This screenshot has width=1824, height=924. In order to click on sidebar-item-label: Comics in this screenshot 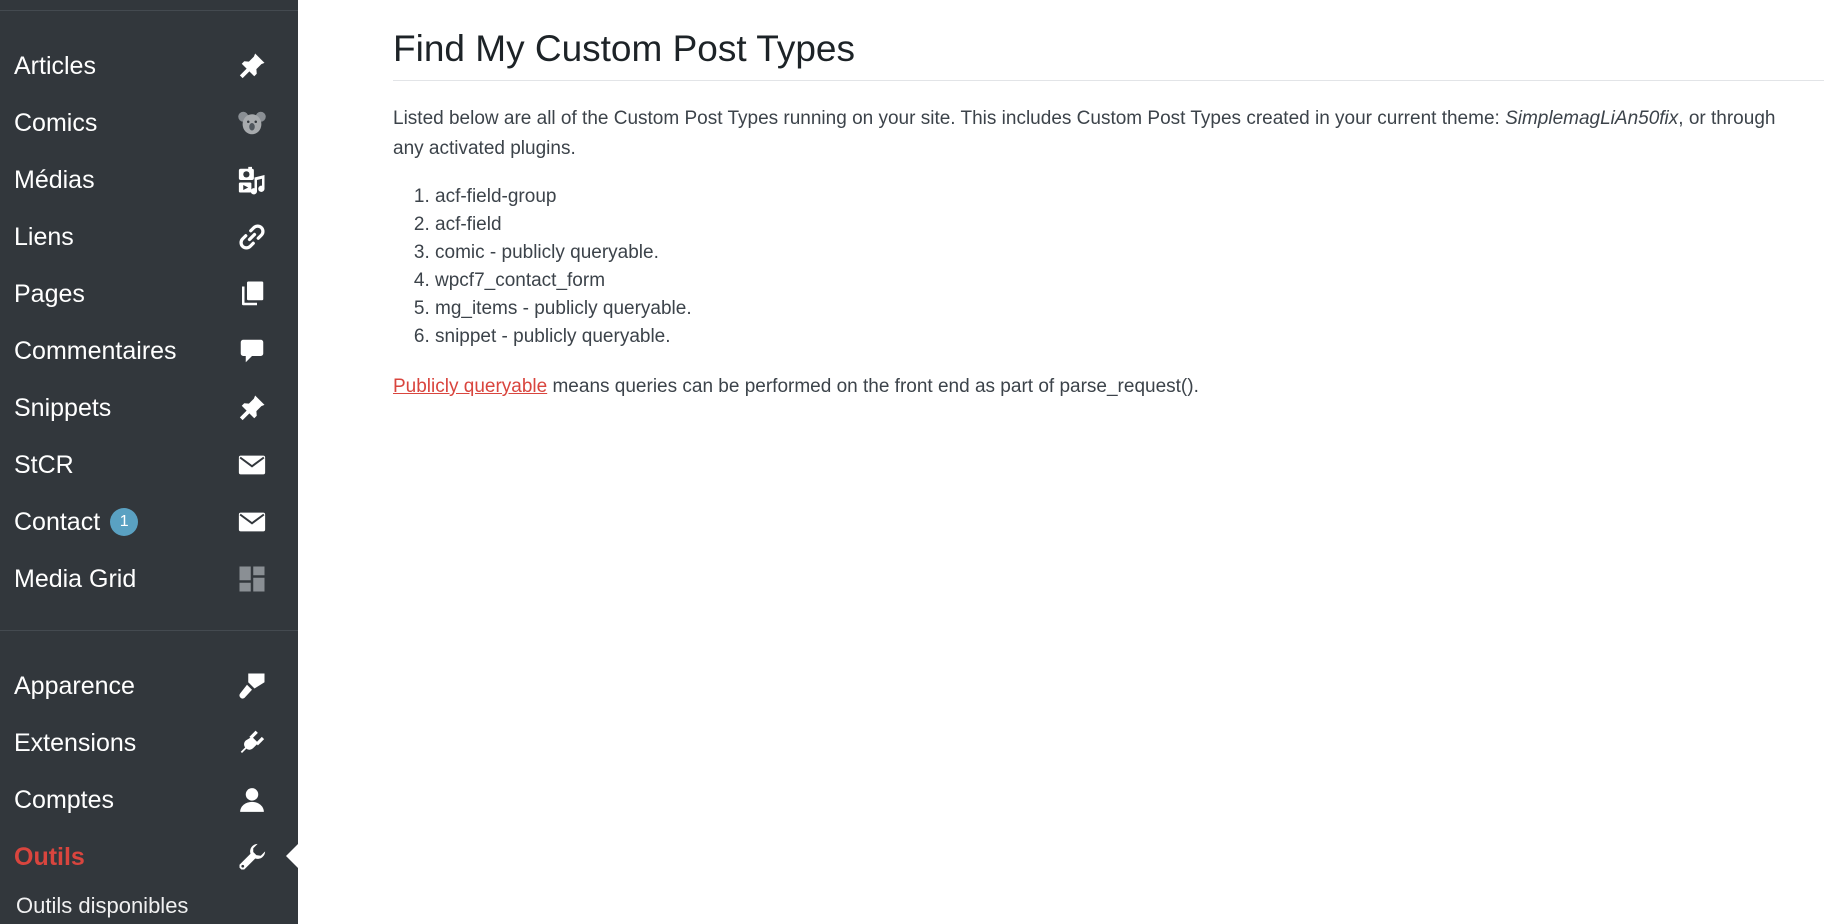, I will do `click(56, 122)`.